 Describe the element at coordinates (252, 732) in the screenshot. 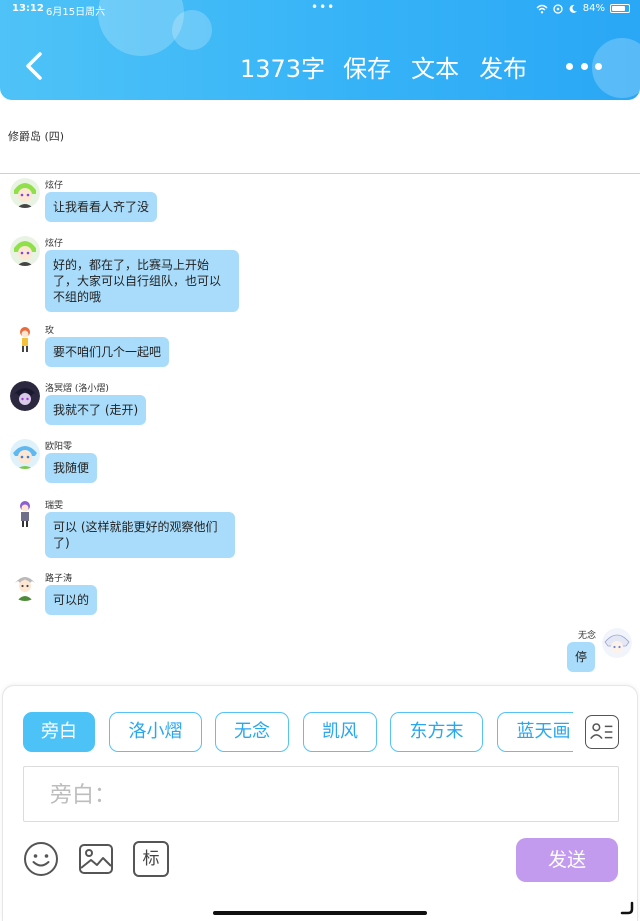

I see `role-chip: 无念` at that location.